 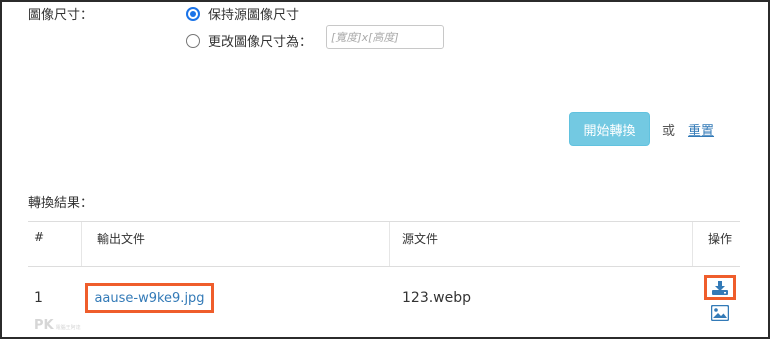 What do you see at coordinates (384, 221) in the screenshot?
I see `table-top-divider` at bounding box center [384, 221].